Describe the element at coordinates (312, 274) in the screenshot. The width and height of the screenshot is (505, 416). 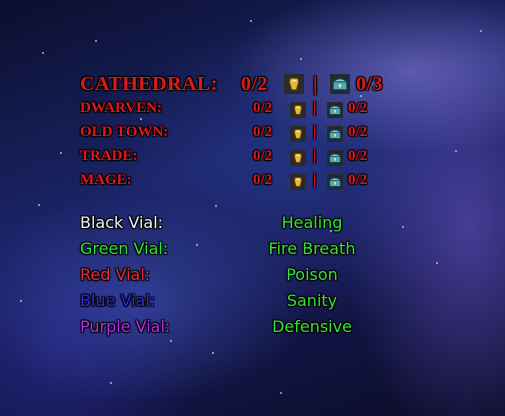
I see `vial-effect: Poison` at that location.